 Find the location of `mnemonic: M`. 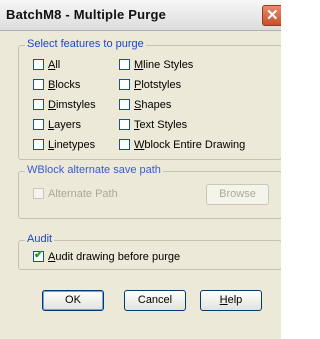

mnemonic: M is located at coordinates (139, 65).